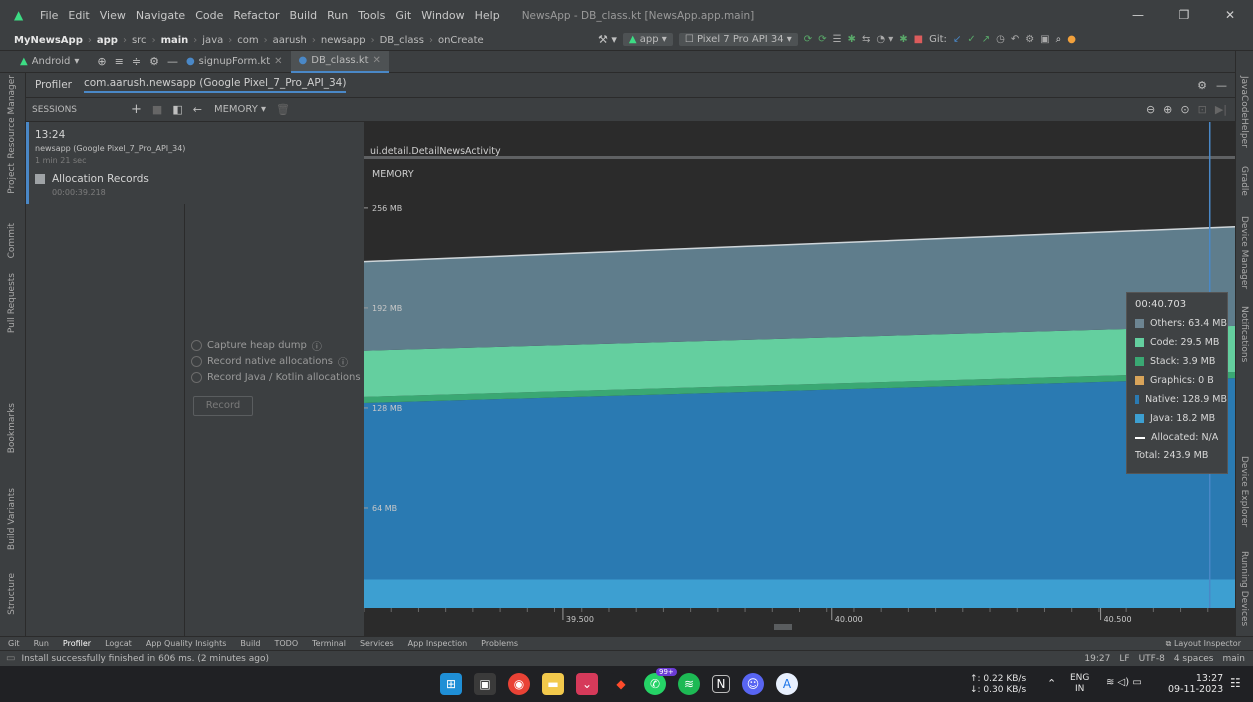 The width and height of the screenshot is (1253, 702). What do you see at coordinates (1244, 112) in the screenshot?
I see `tool-javacodehelper: JavaCodeHelper` at bounding box center [1244, 112].